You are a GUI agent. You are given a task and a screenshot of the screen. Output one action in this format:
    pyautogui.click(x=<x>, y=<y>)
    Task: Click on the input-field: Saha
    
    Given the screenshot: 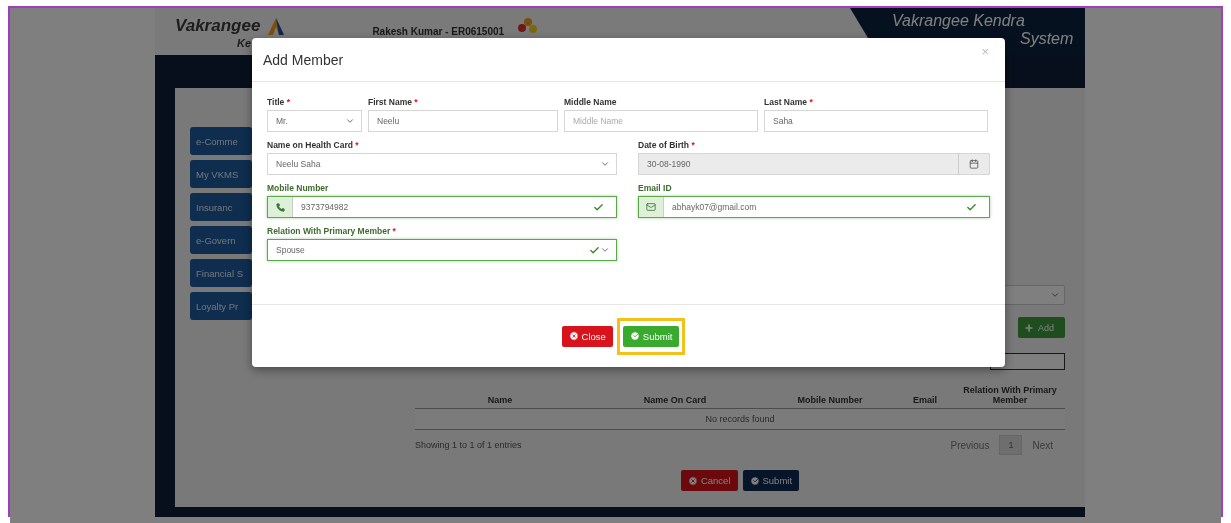 What is the action you would take?
    pyautogui.click(x=876, y=121)
    